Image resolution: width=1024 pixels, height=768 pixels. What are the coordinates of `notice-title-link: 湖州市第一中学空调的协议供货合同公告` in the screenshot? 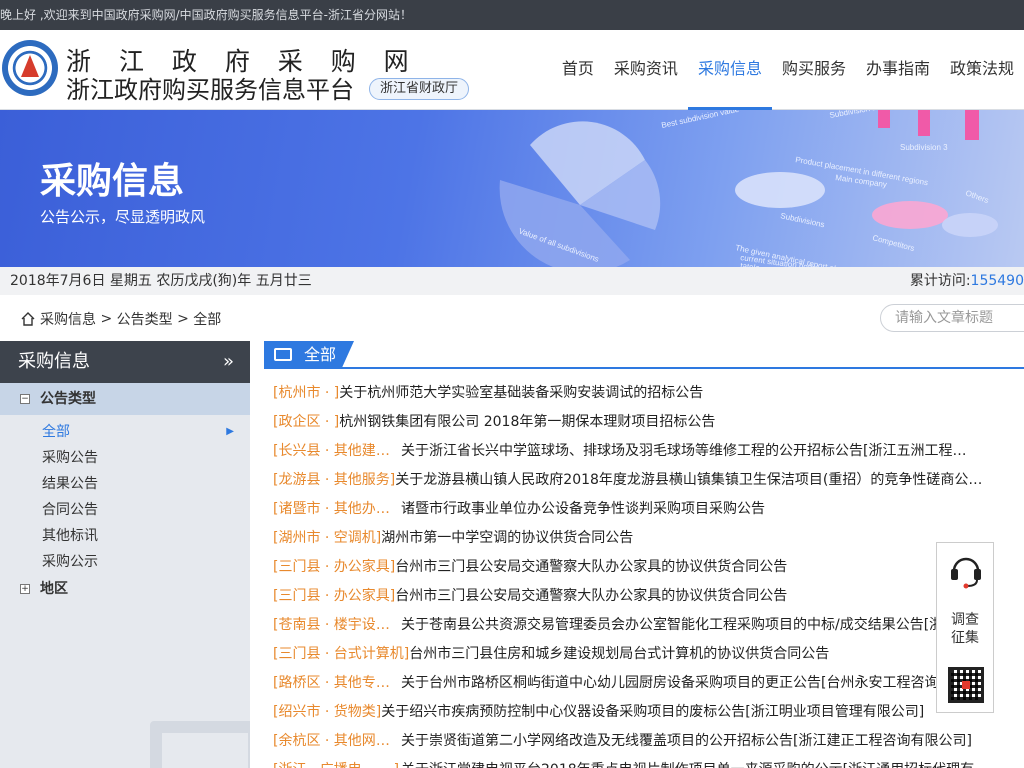 It's located at (507, 538).